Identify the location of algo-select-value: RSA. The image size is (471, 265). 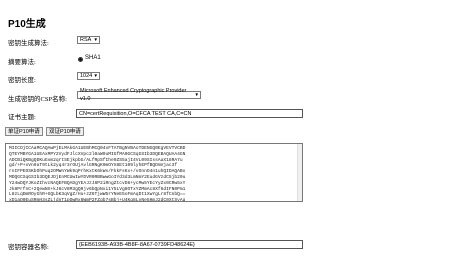
(86, 40).